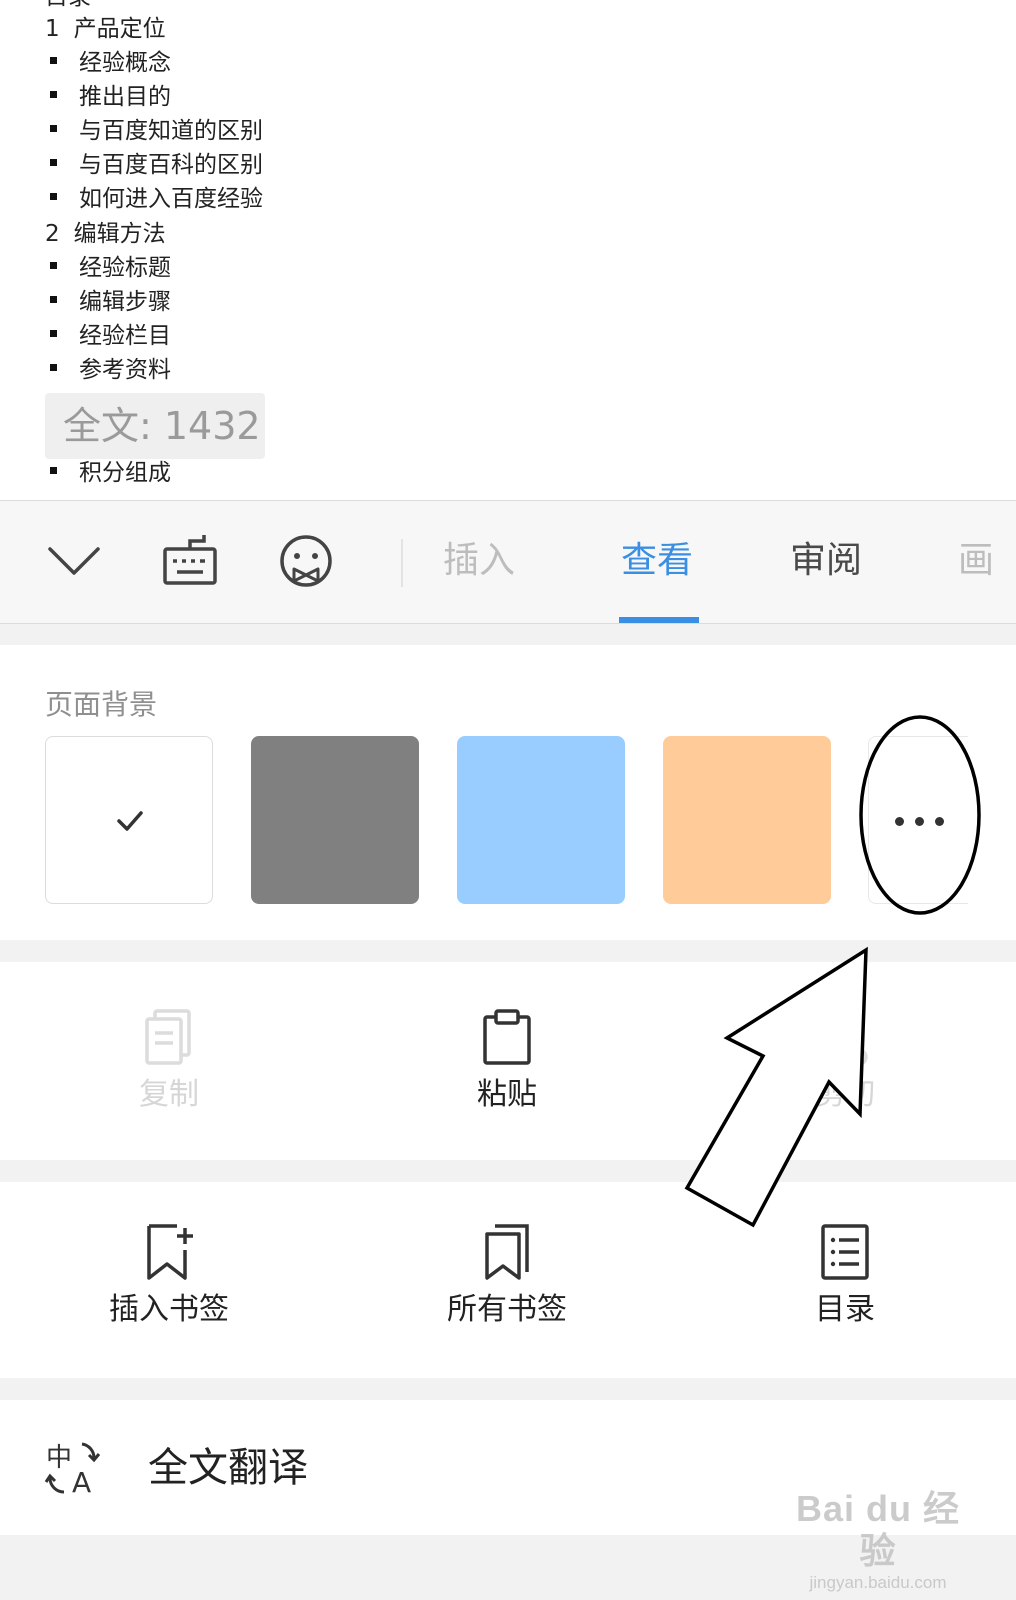 This screenshot has height=1600, width=1016. What do you see at coordinates (171, 131) in the screenshot?
I see `toc-item-text: 与百度知道的区别` at bounding box center [171, 131].